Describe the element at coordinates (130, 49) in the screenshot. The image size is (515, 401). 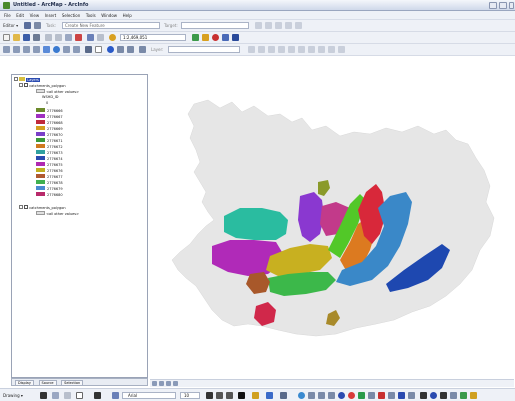
I see `measure-icon` at that location.